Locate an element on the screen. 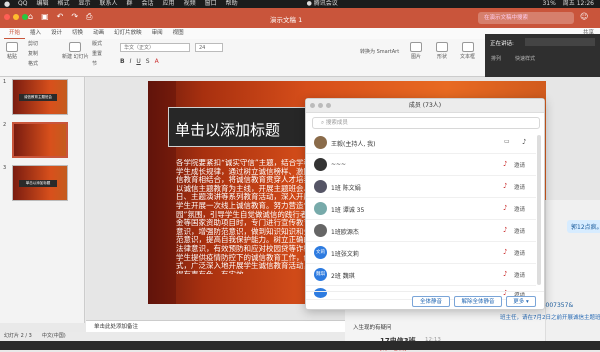 This screenshot has width=600, height=352. member-row: 文莉 1班张文莉 ♪ 邀请 is located at coordinates (421, 253).